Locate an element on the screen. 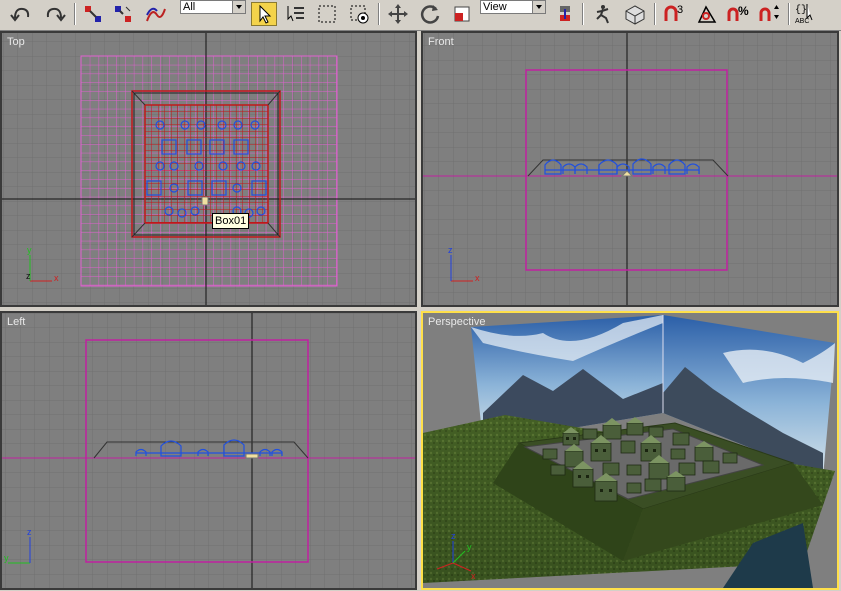 This screenshot has height=591, width=841. named-selection-button: {} ABC is located at coordinates (807, 14).